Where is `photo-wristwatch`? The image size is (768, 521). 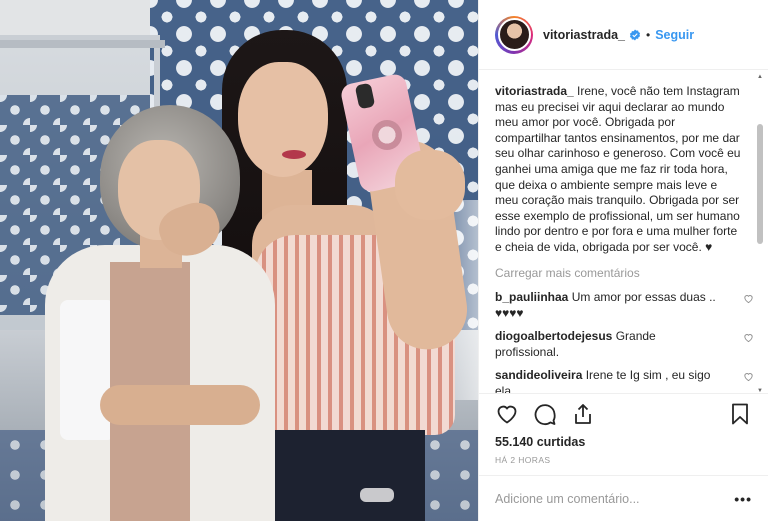
photo-wristwatch is located at coordinates (377, 495).